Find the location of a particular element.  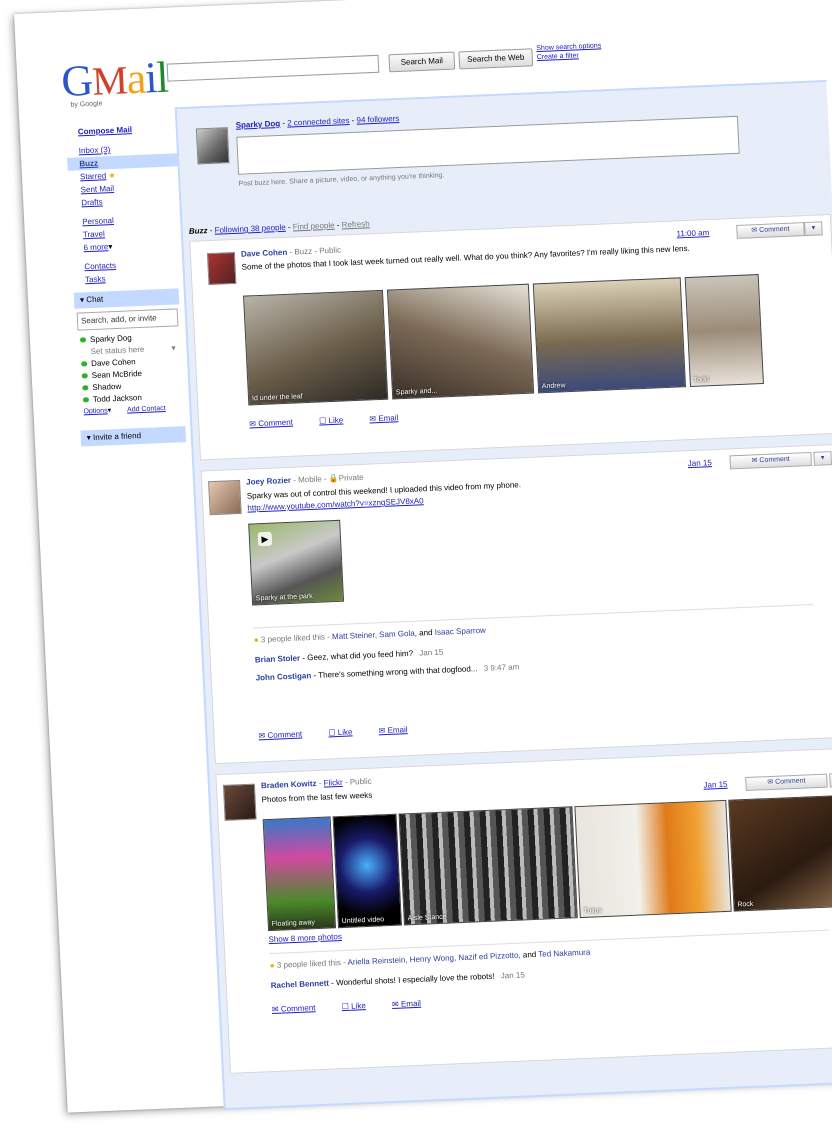

photo-thumbnail: Untitled video is located at coordinates (367, 871).